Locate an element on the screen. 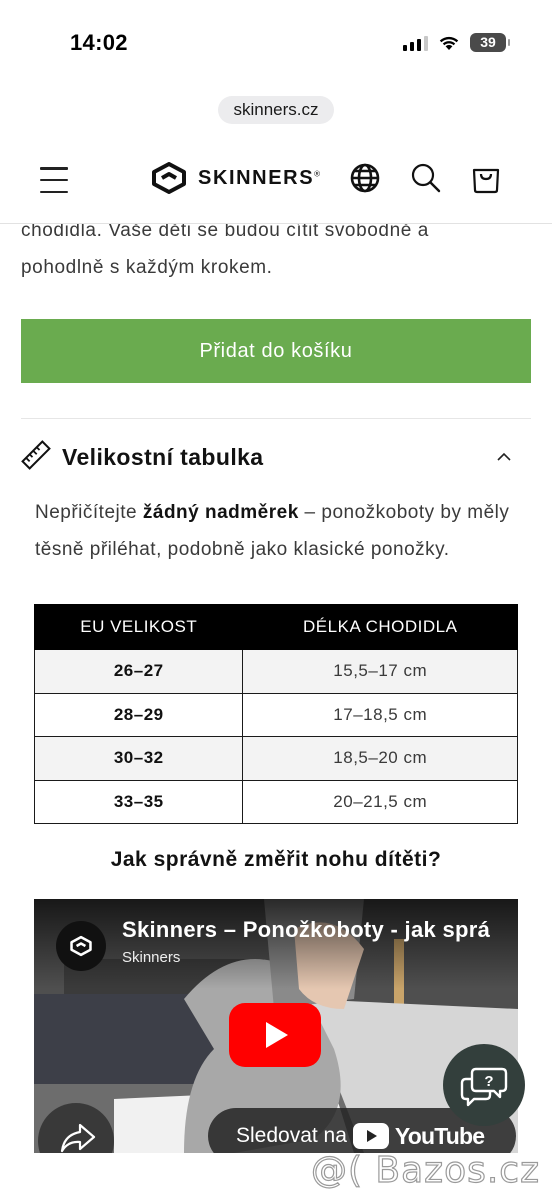  intro-emphasis: žádný nadměrek is located at coordinates (220, 512).